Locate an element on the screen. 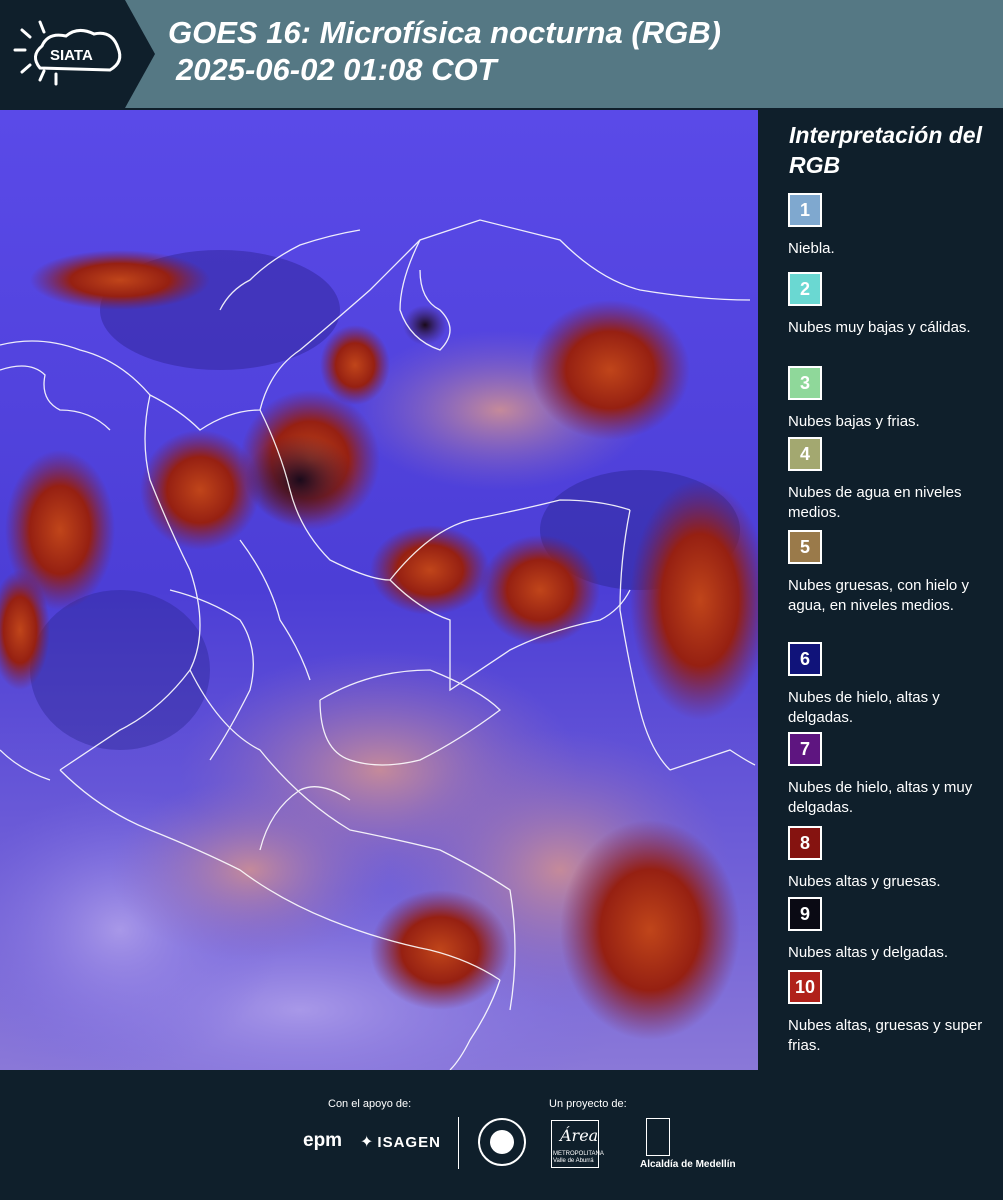 This screenshot has width=1003, height=1200. isagen-logo: ✦ ISAGEN is located at coordinates (400, 1142).